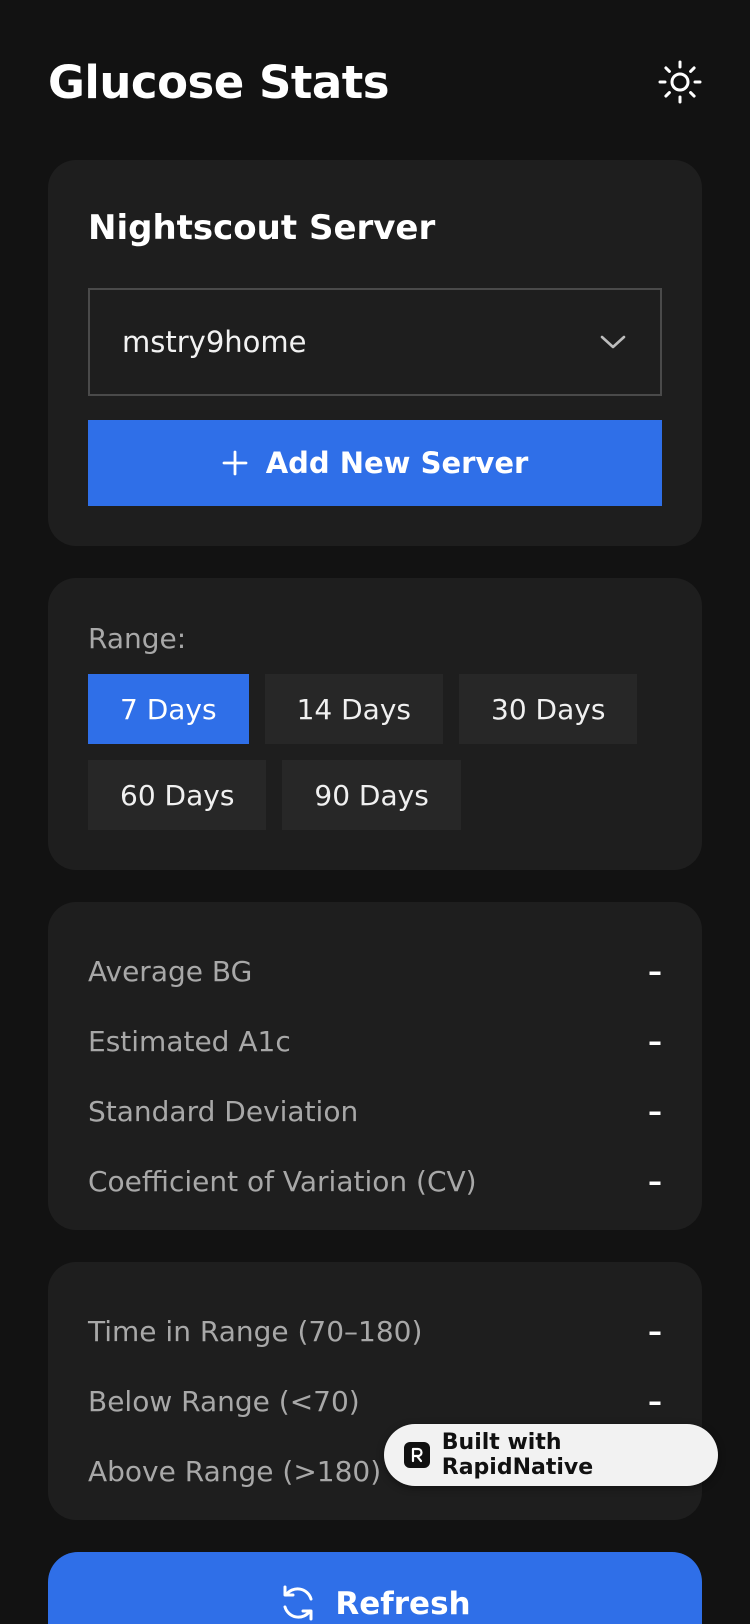 Image resolution: width=750 pixels, height=1624 pixels. I want to click on stat-label: Time in Range (70–180), so click(255, 1331).